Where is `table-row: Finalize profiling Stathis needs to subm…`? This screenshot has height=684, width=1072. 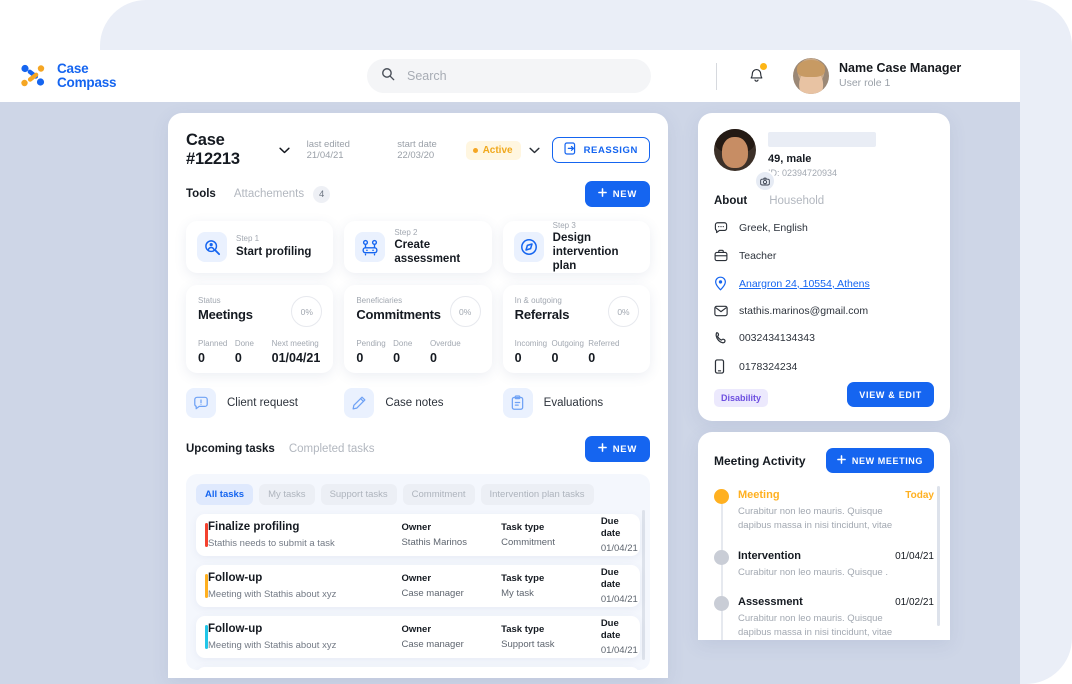 table-row: Finalize profiling Stathis needs to subm… is located at coordinates (418, 535).